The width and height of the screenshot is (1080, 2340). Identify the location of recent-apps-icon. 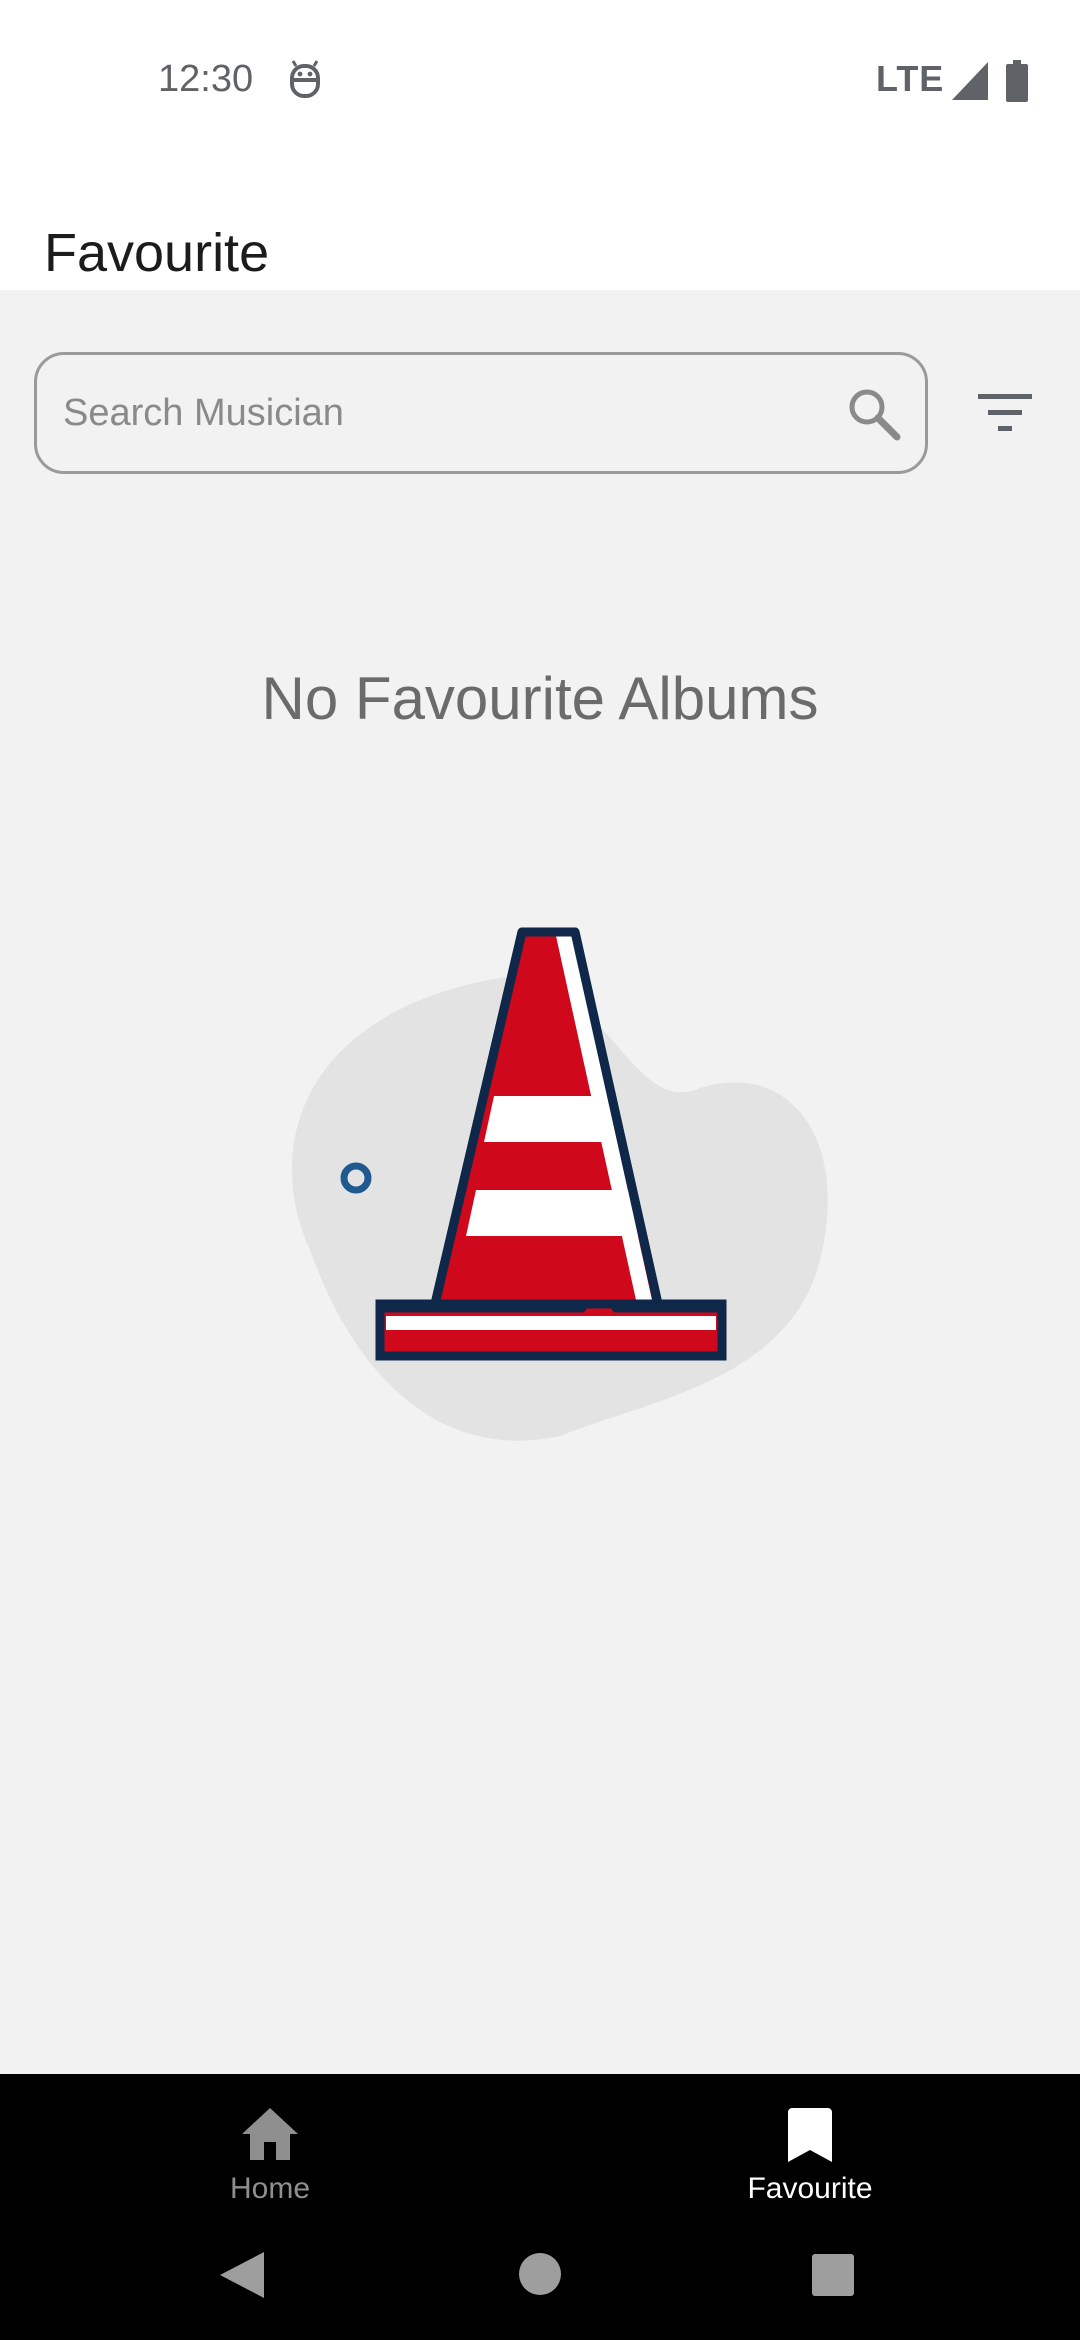
(833, 2275).